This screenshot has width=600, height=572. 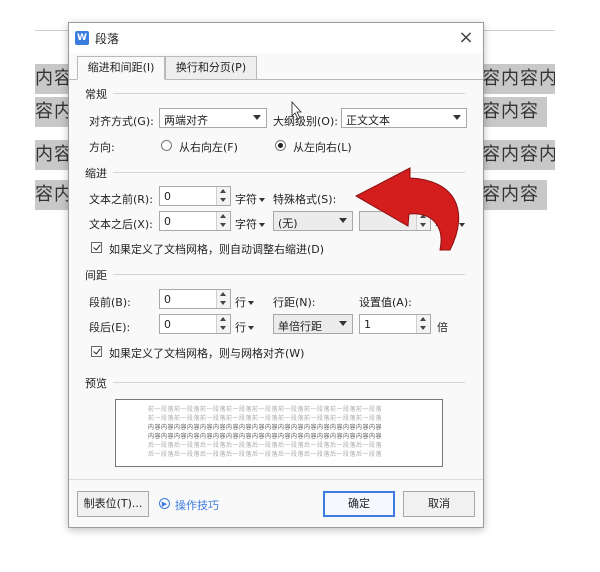 I want to click on line-spacing-select: 单倍行距, so click(x=313, y=324).